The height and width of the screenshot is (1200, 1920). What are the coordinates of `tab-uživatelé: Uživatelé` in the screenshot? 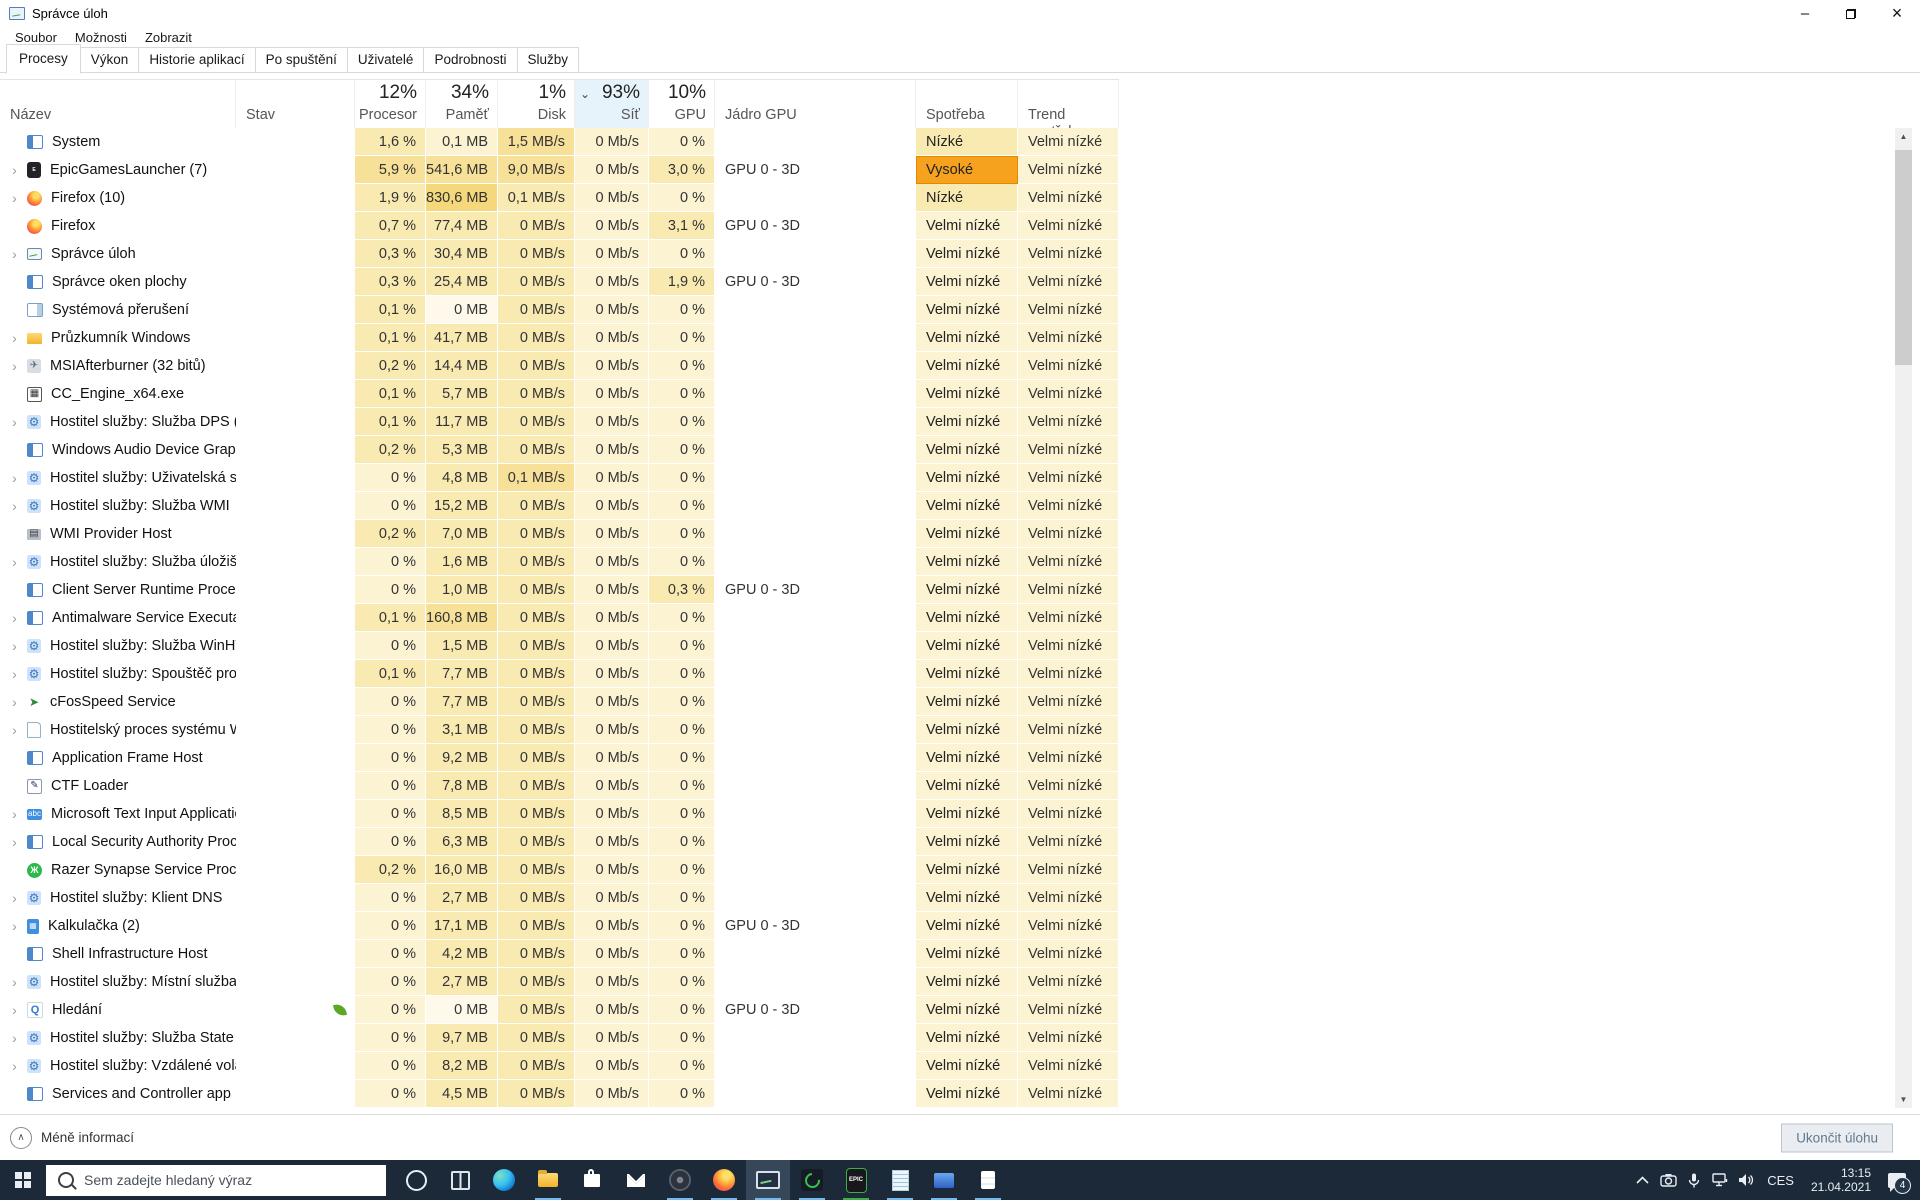 It's located at (385, 60).